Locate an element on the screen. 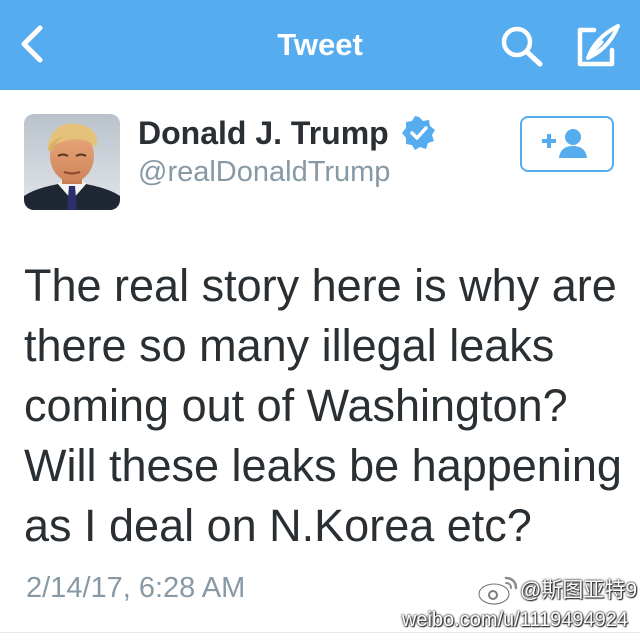 This screenshot has height=640, width=640. compose-tweet-icon is located at coordinates (598, 45).